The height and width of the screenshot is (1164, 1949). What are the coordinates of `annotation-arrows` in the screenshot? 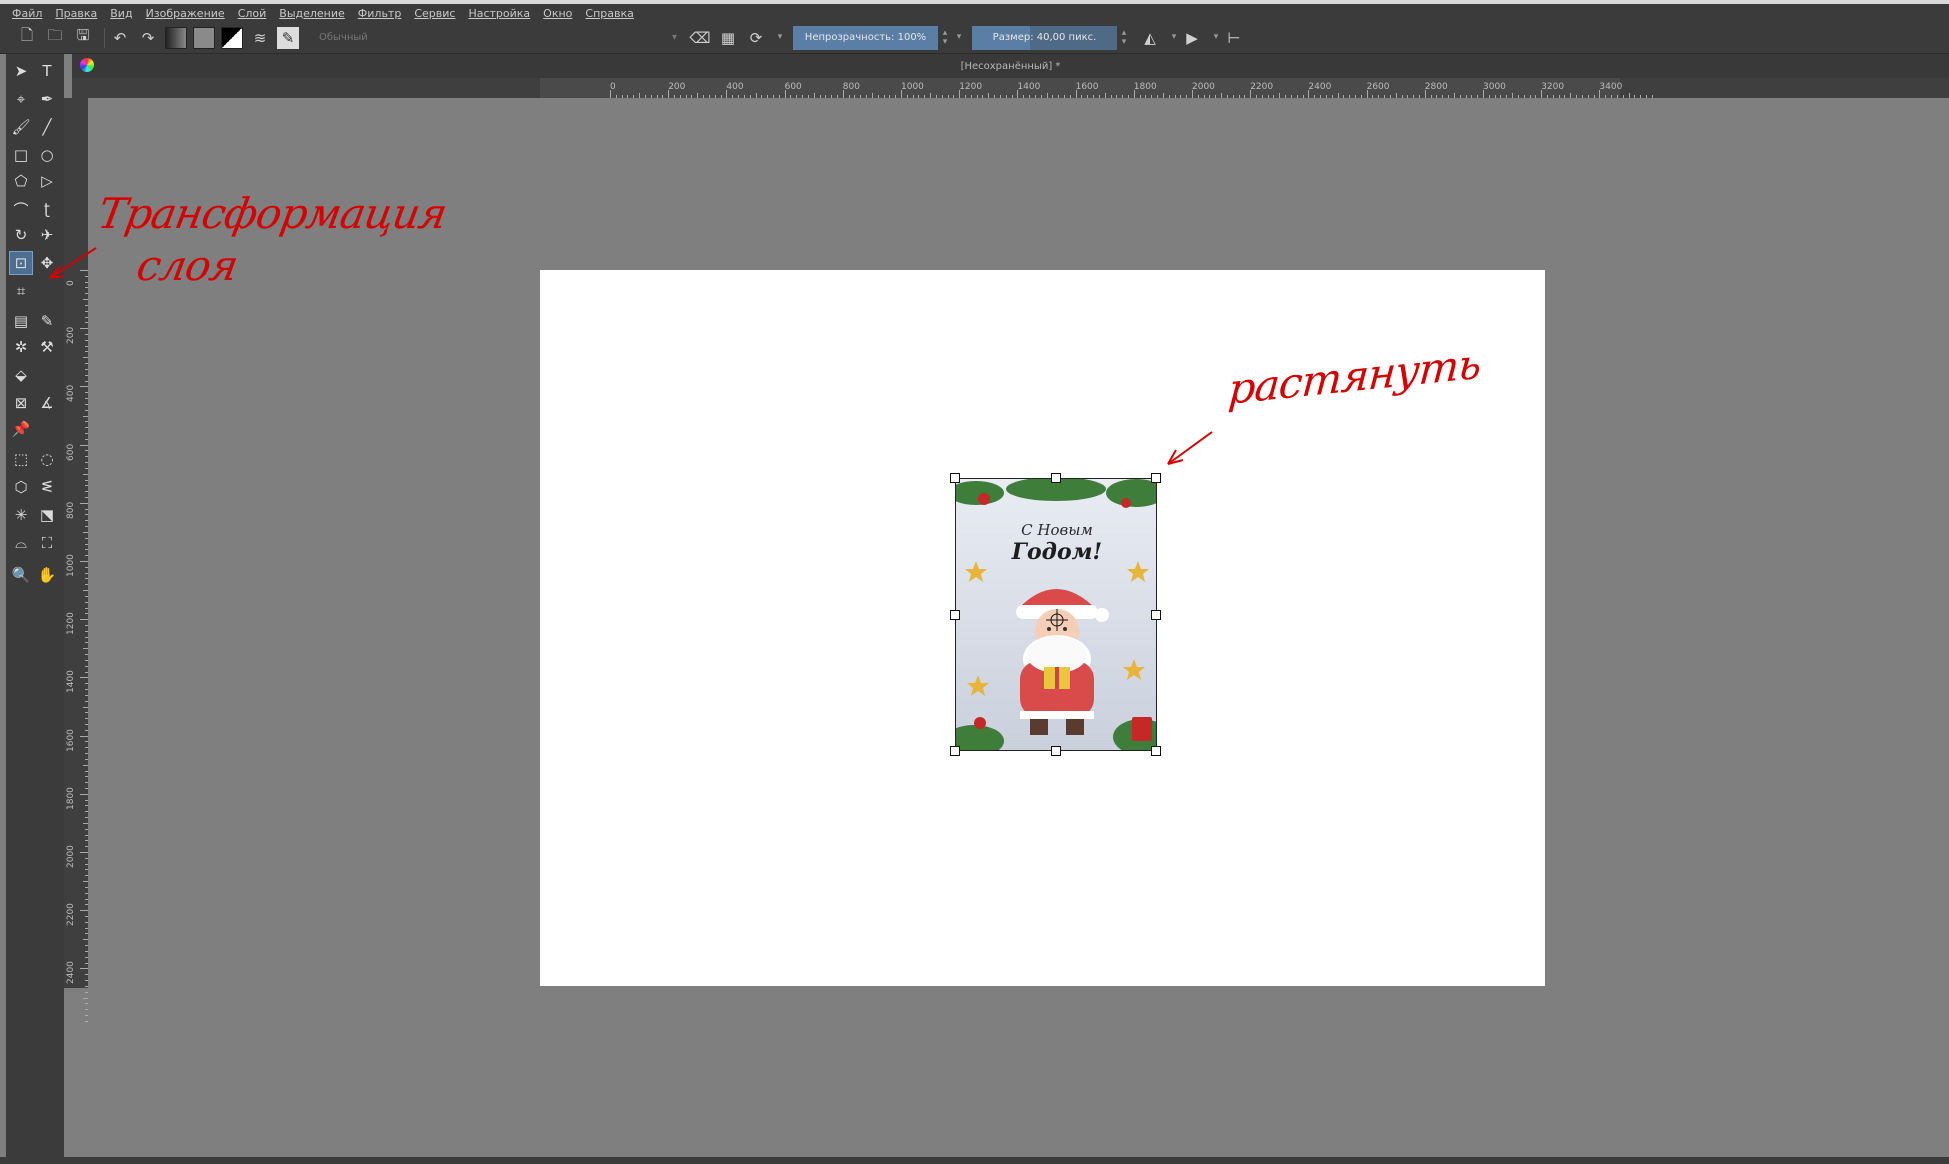 It's located at (631, 356).